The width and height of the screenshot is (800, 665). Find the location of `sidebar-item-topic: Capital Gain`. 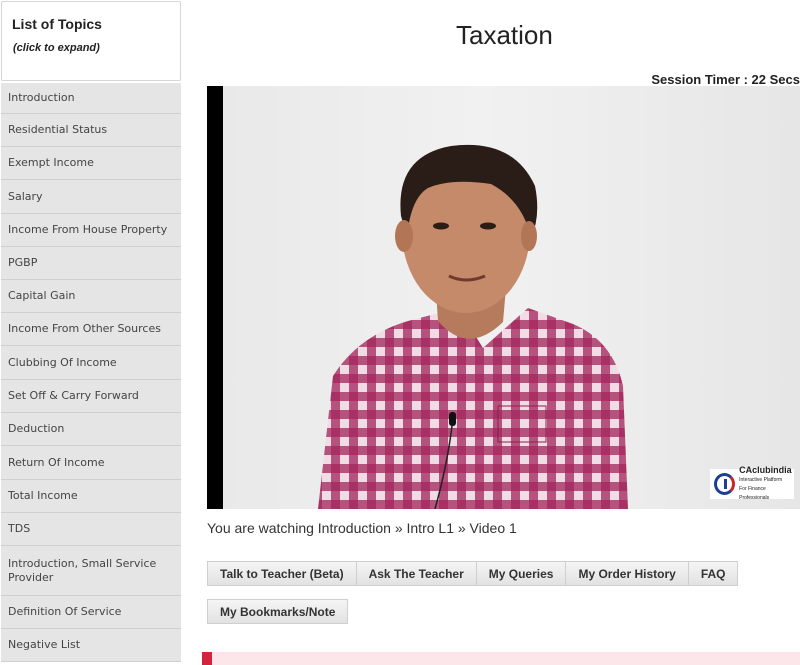

sidebar-item-topic: Capital Gain is located at coordinates (91, 296).